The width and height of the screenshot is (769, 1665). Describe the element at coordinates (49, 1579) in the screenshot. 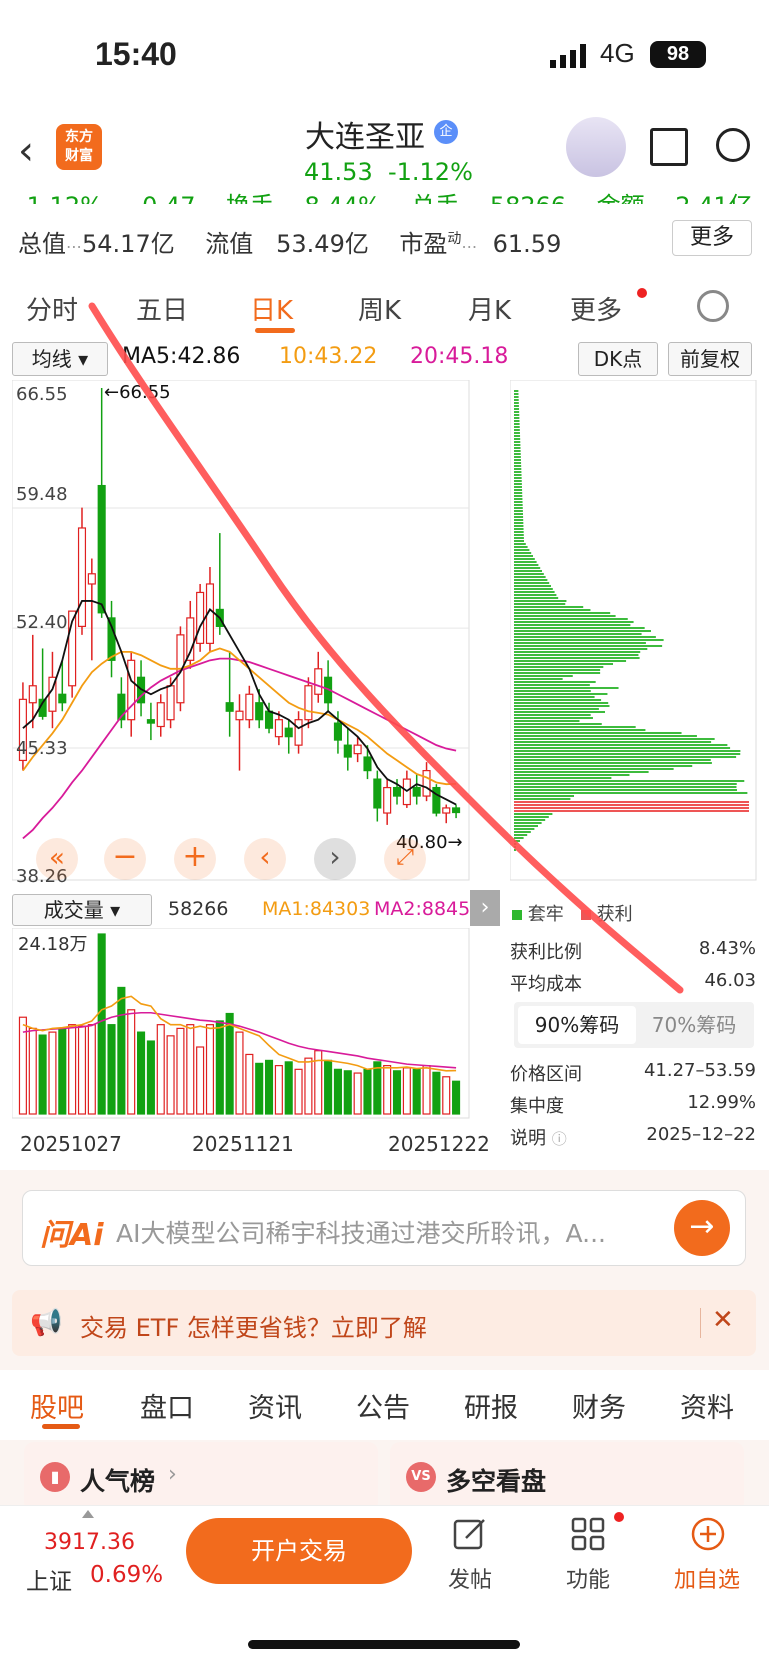

I see `index-name: 上证` at that location.